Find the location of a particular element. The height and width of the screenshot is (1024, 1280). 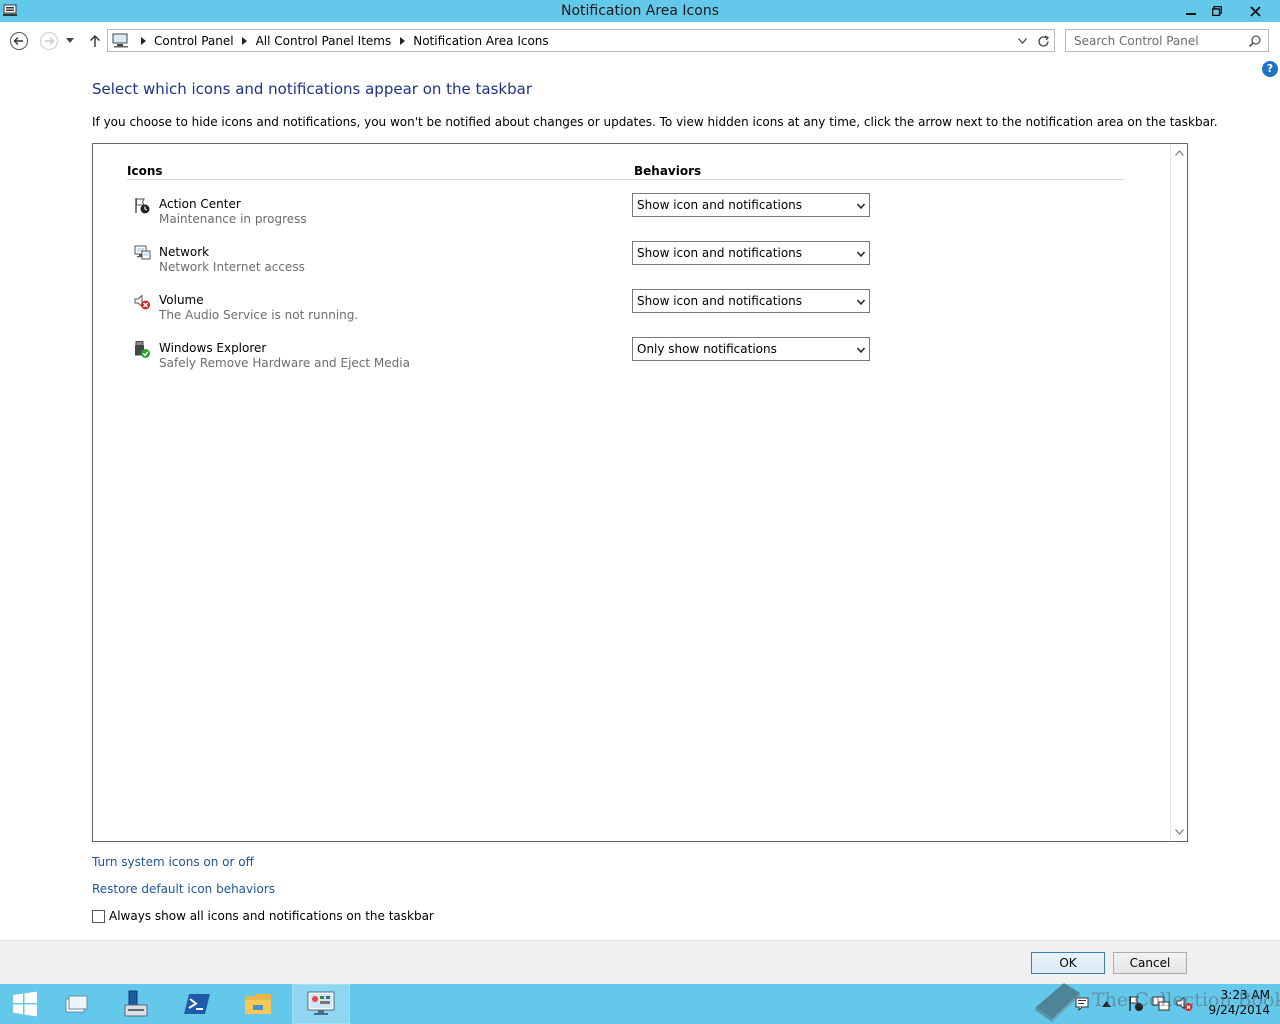

powershell-icon is located at coordinates (197, 1004).